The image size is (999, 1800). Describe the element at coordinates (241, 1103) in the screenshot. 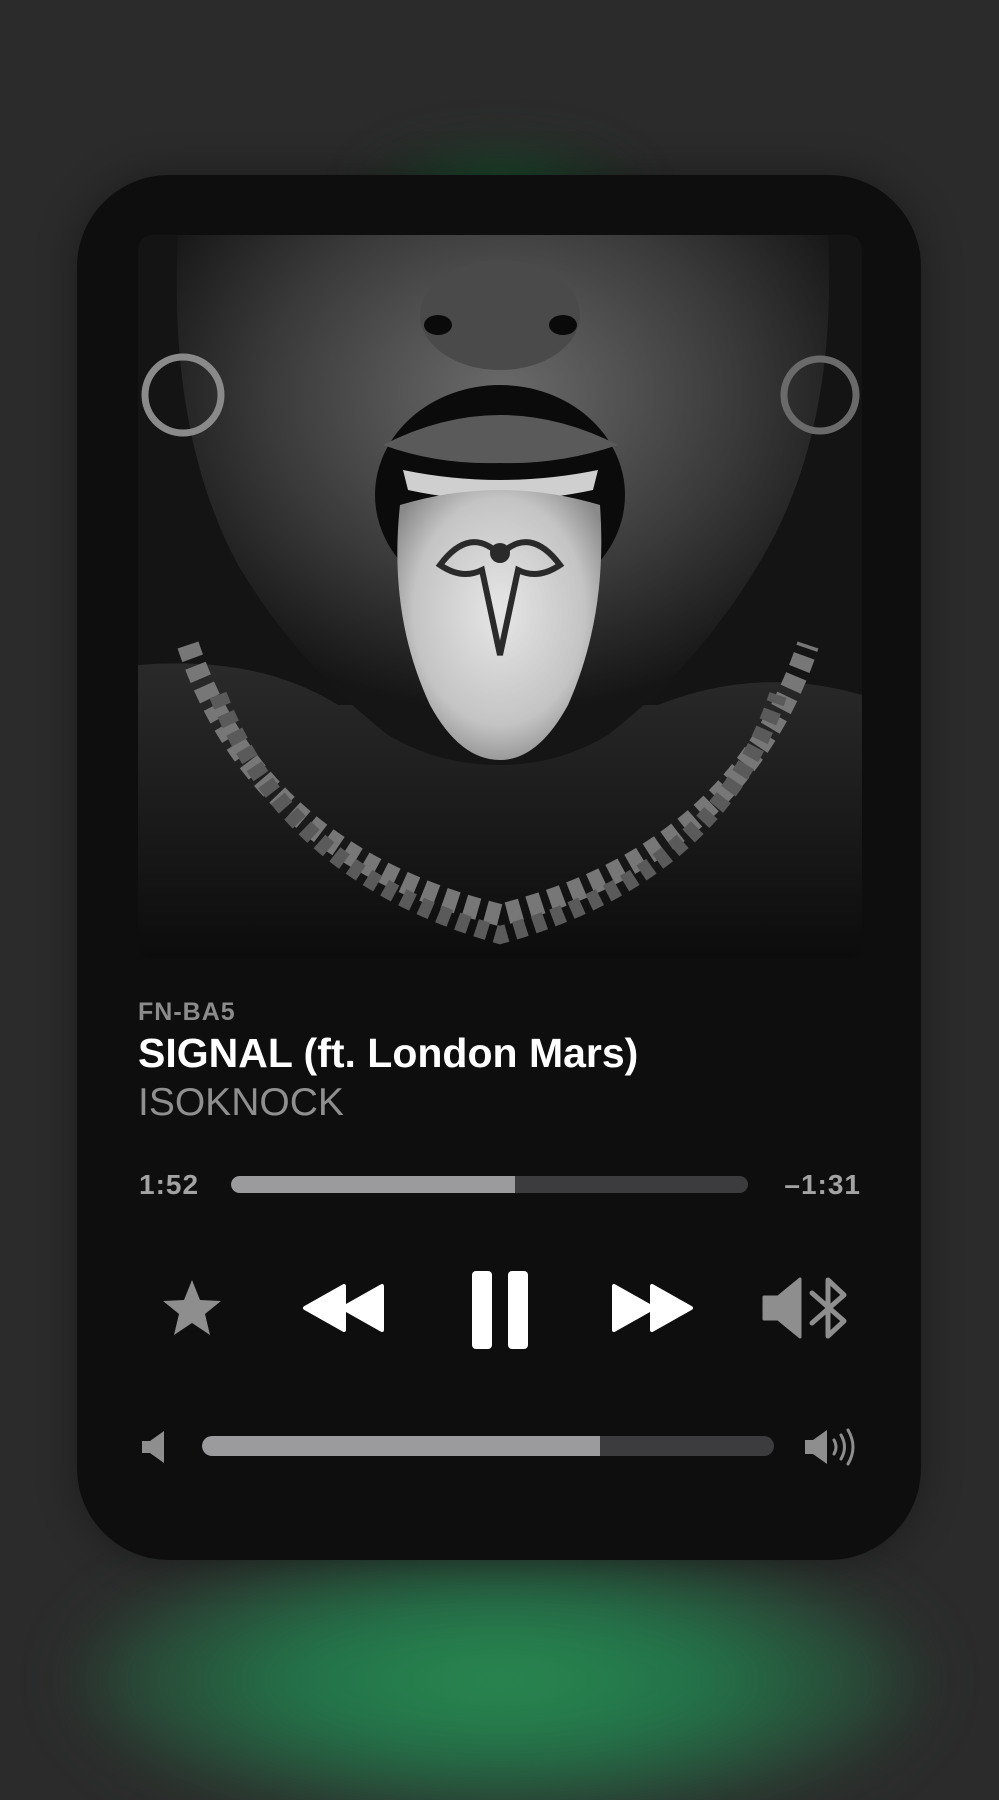

I see `artist-name: ISOKNOCK` at that location.